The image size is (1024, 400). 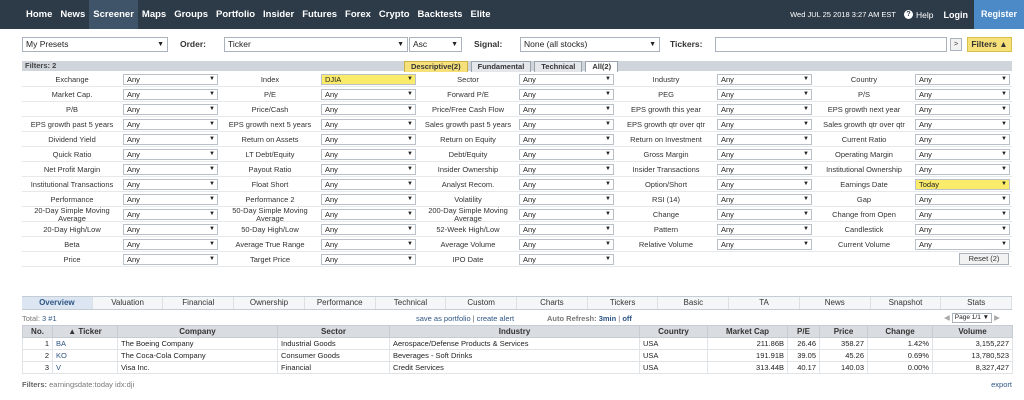 What do you see at coordinates (764, 79) in the screenshot?
I see `filter-select-industry: Any ▼` at bounding box center [764, 79].